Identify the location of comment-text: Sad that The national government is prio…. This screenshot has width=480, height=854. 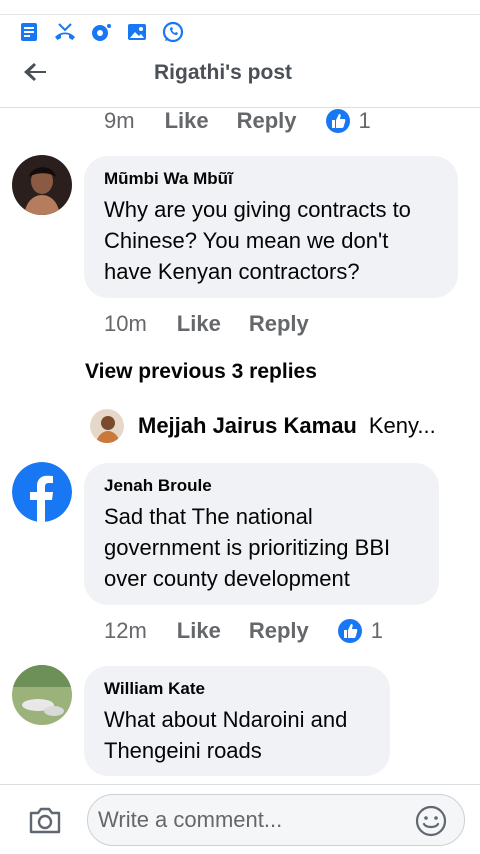
(261, 547).